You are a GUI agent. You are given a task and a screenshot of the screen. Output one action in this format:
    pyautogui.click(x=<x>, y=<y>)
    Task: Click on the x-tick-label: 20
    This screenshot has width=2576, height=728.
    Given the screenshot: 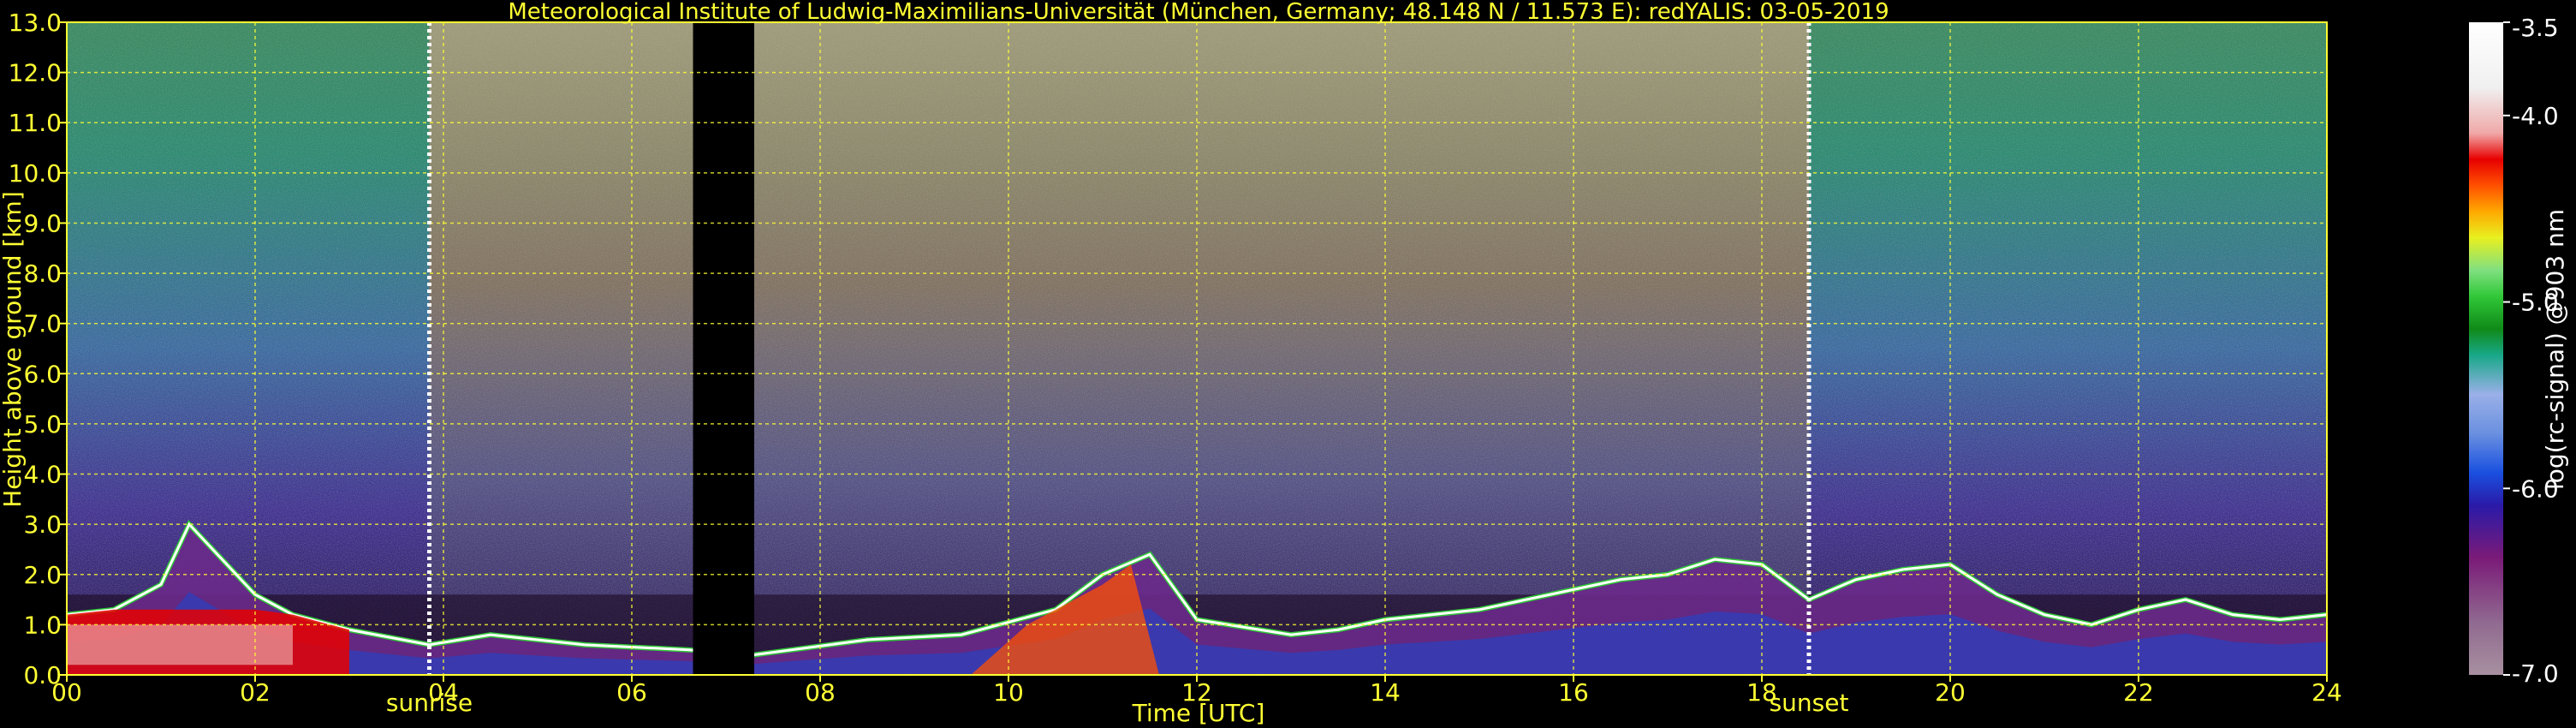 What is the action you would take?
    pyautogui.click(x=1950, y=692)
    